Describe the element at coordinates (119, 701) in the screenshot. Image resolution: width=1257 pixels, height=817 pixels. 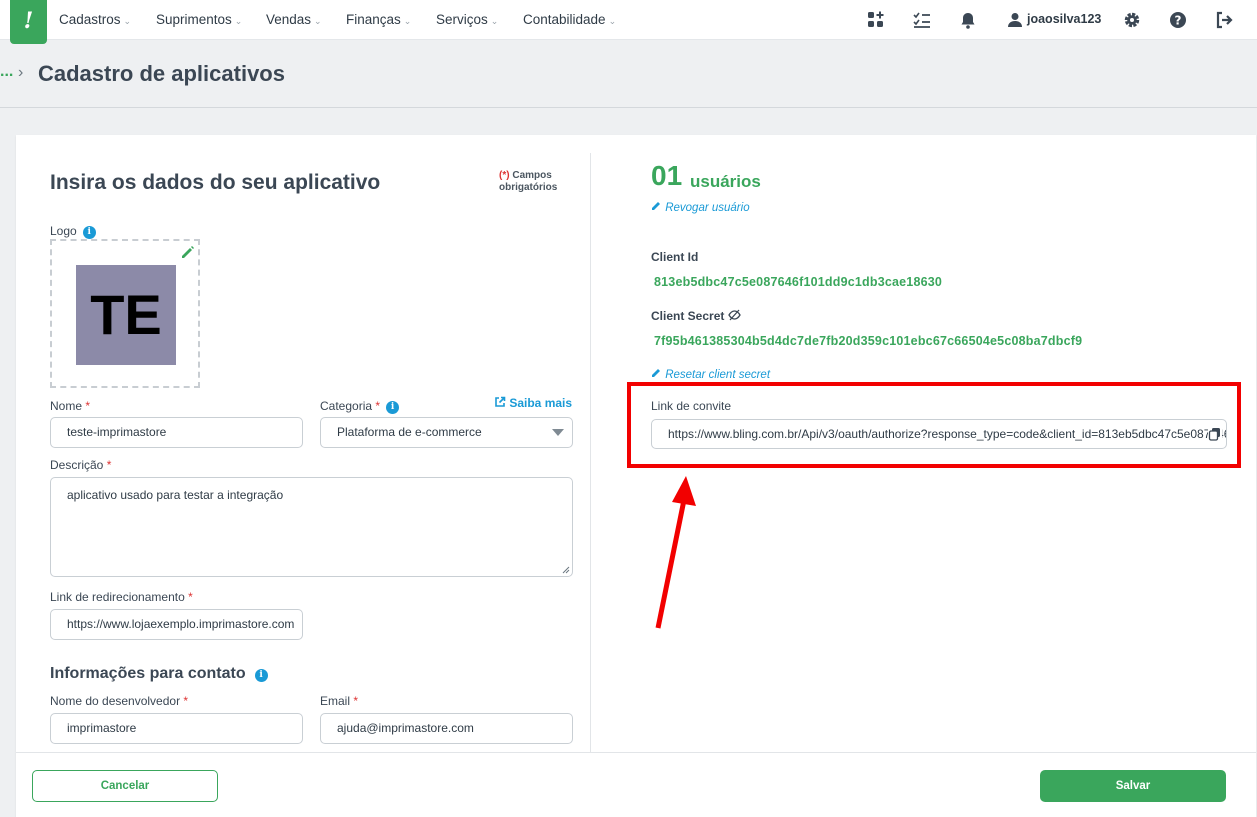
I see `dev-name-label: Nome do desenvolvedor *` at that location.